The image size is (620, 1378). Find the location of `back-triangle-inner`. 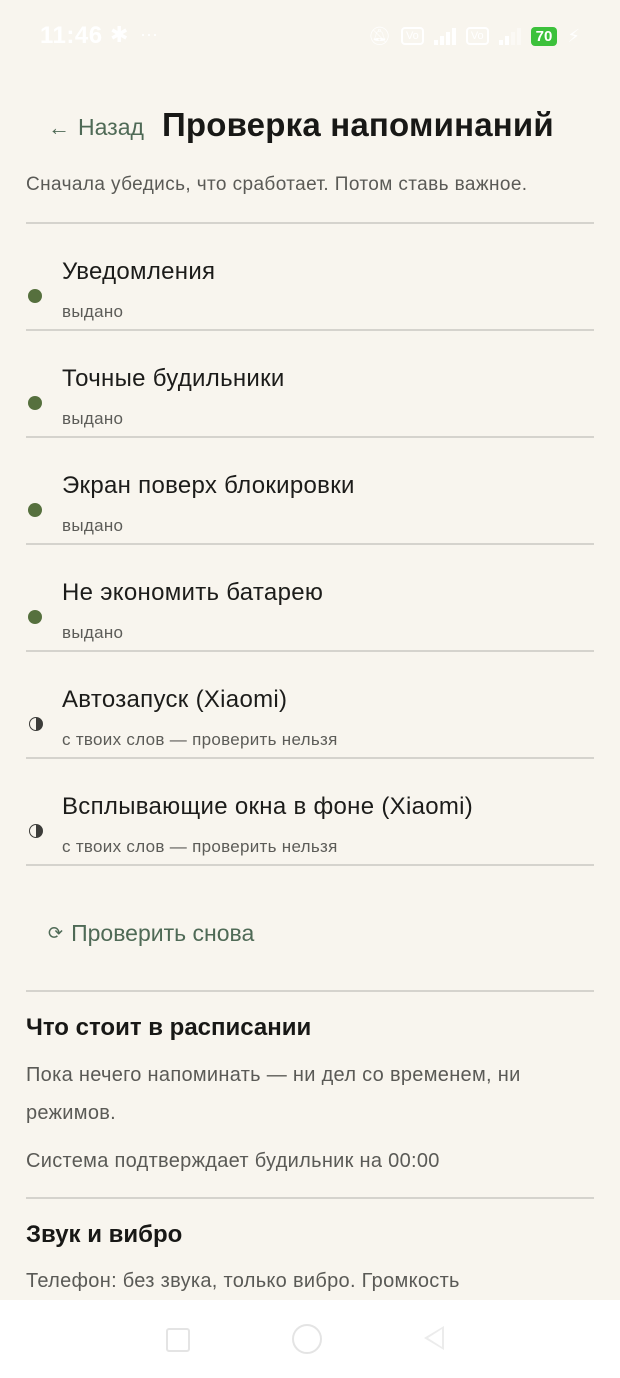

back-triangle-inner is located at coordinates (435, 1338).